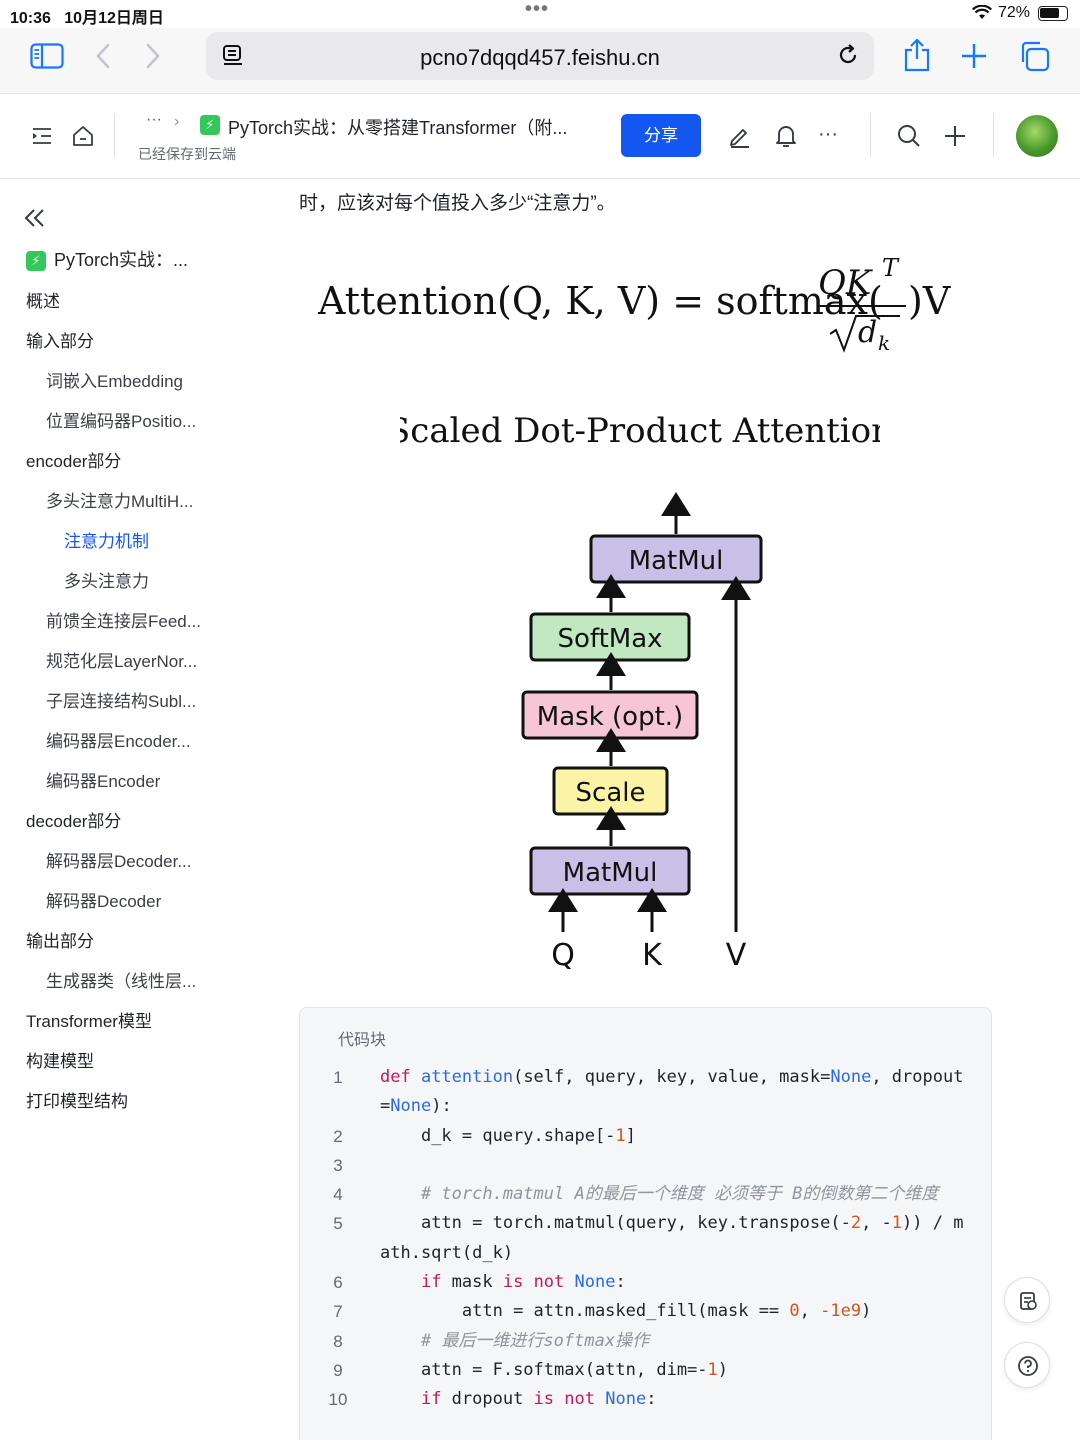 The height and width of the screenshot is (1440, 1080). Describe the element at coordinates (35, 220) in the screenshot. I see `double-chevron-left-icon` at that location.